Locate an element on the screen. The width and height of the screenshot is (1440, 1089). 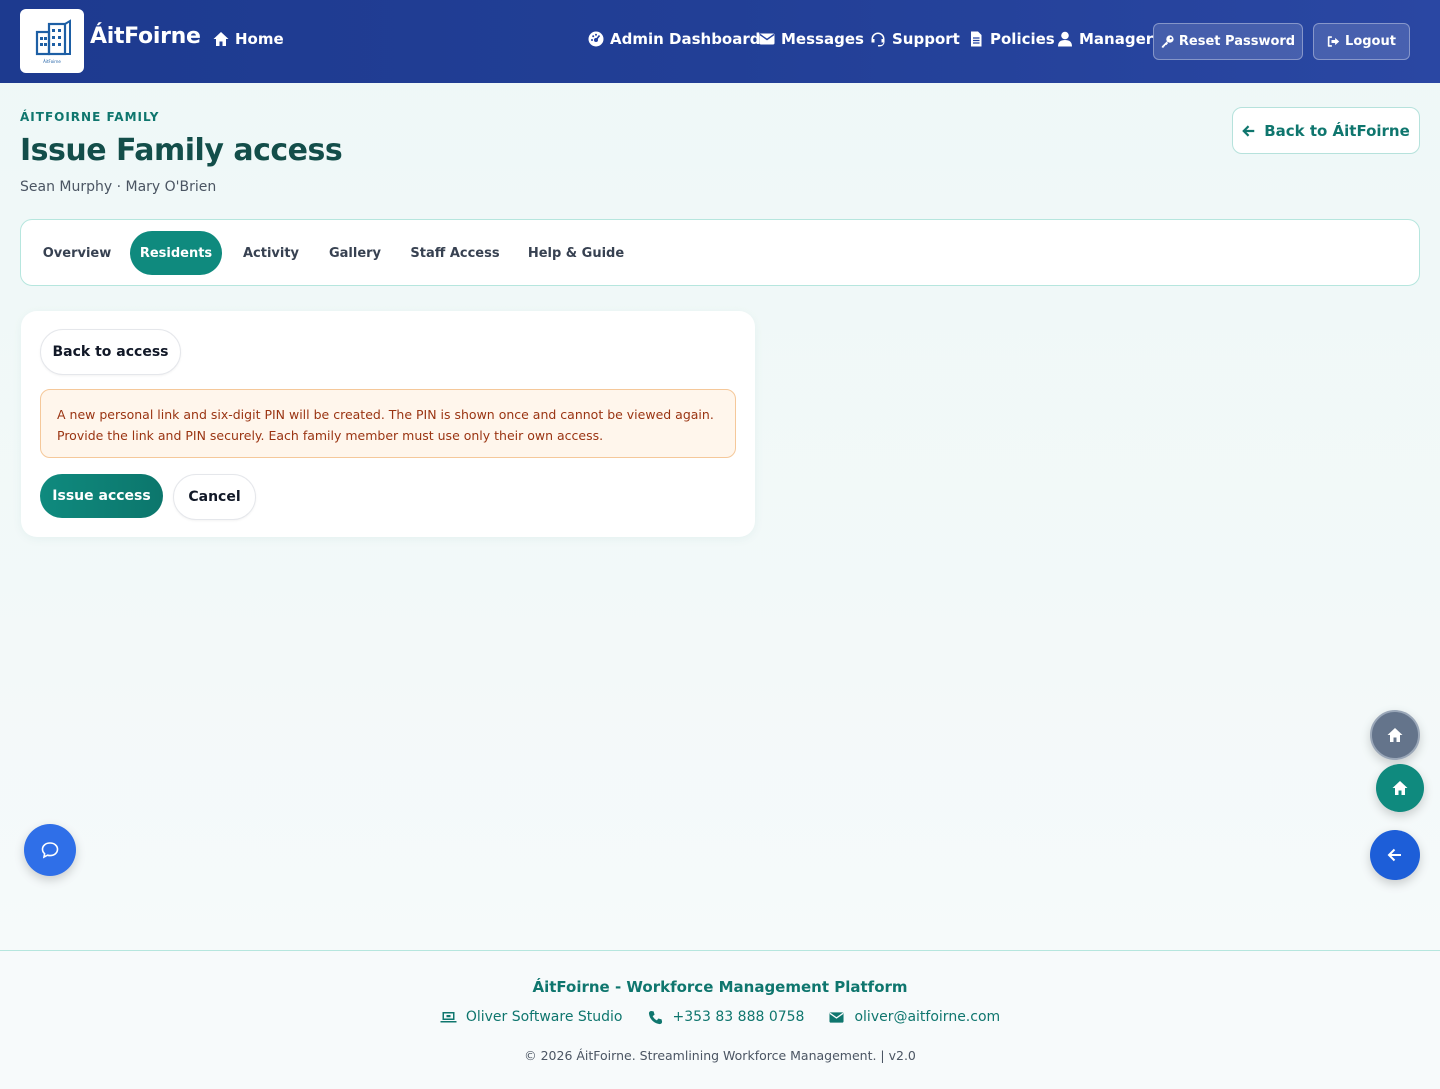
nav-support: Support is located at coordinates (915, 39).